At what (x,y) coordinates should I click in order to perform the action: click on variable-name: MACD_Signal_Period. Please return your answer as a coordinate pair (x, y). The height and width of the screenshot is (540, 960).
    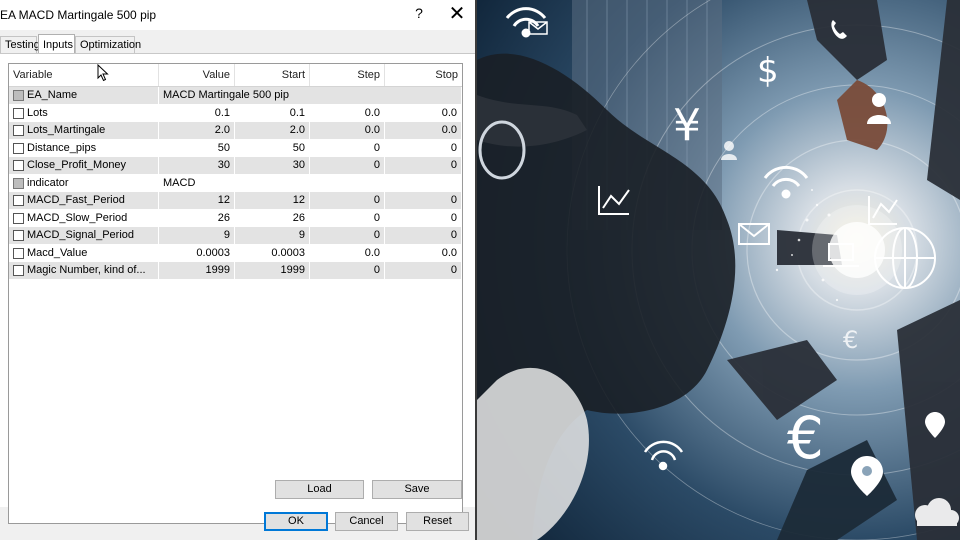
    Looking at the image, I should click on (91, 235).